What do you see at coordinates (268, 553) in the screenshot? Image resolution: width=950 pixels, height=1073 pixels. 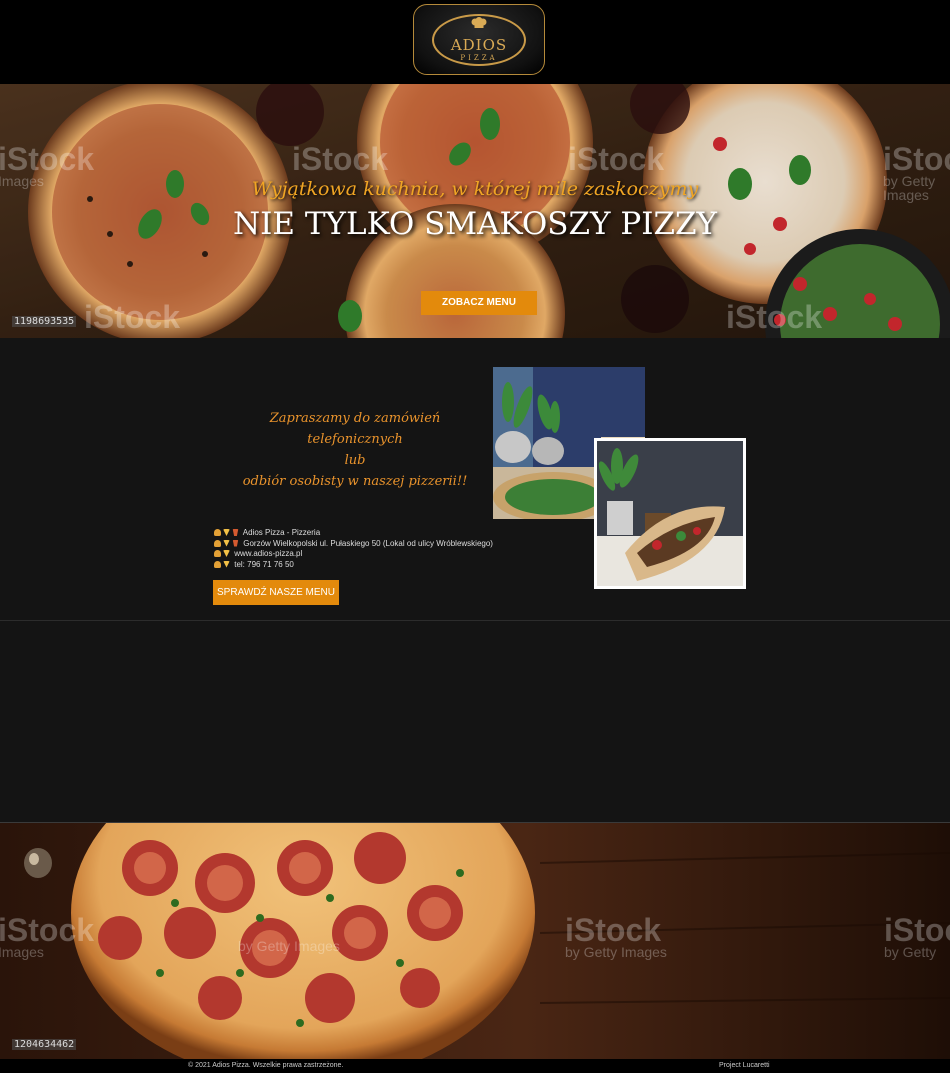 I see `website-link: www.adios-pizza.pl` at bounding box center [268, 553].